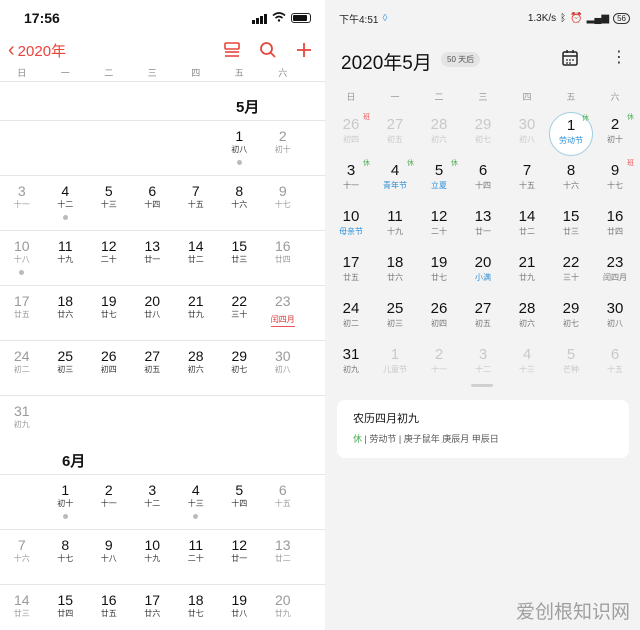 The width and height of the screenshot is (640, 630). Describe the element at coordinates (395, 364) in the screenshot. I see `day-cell: 1 儿童节` at that location.